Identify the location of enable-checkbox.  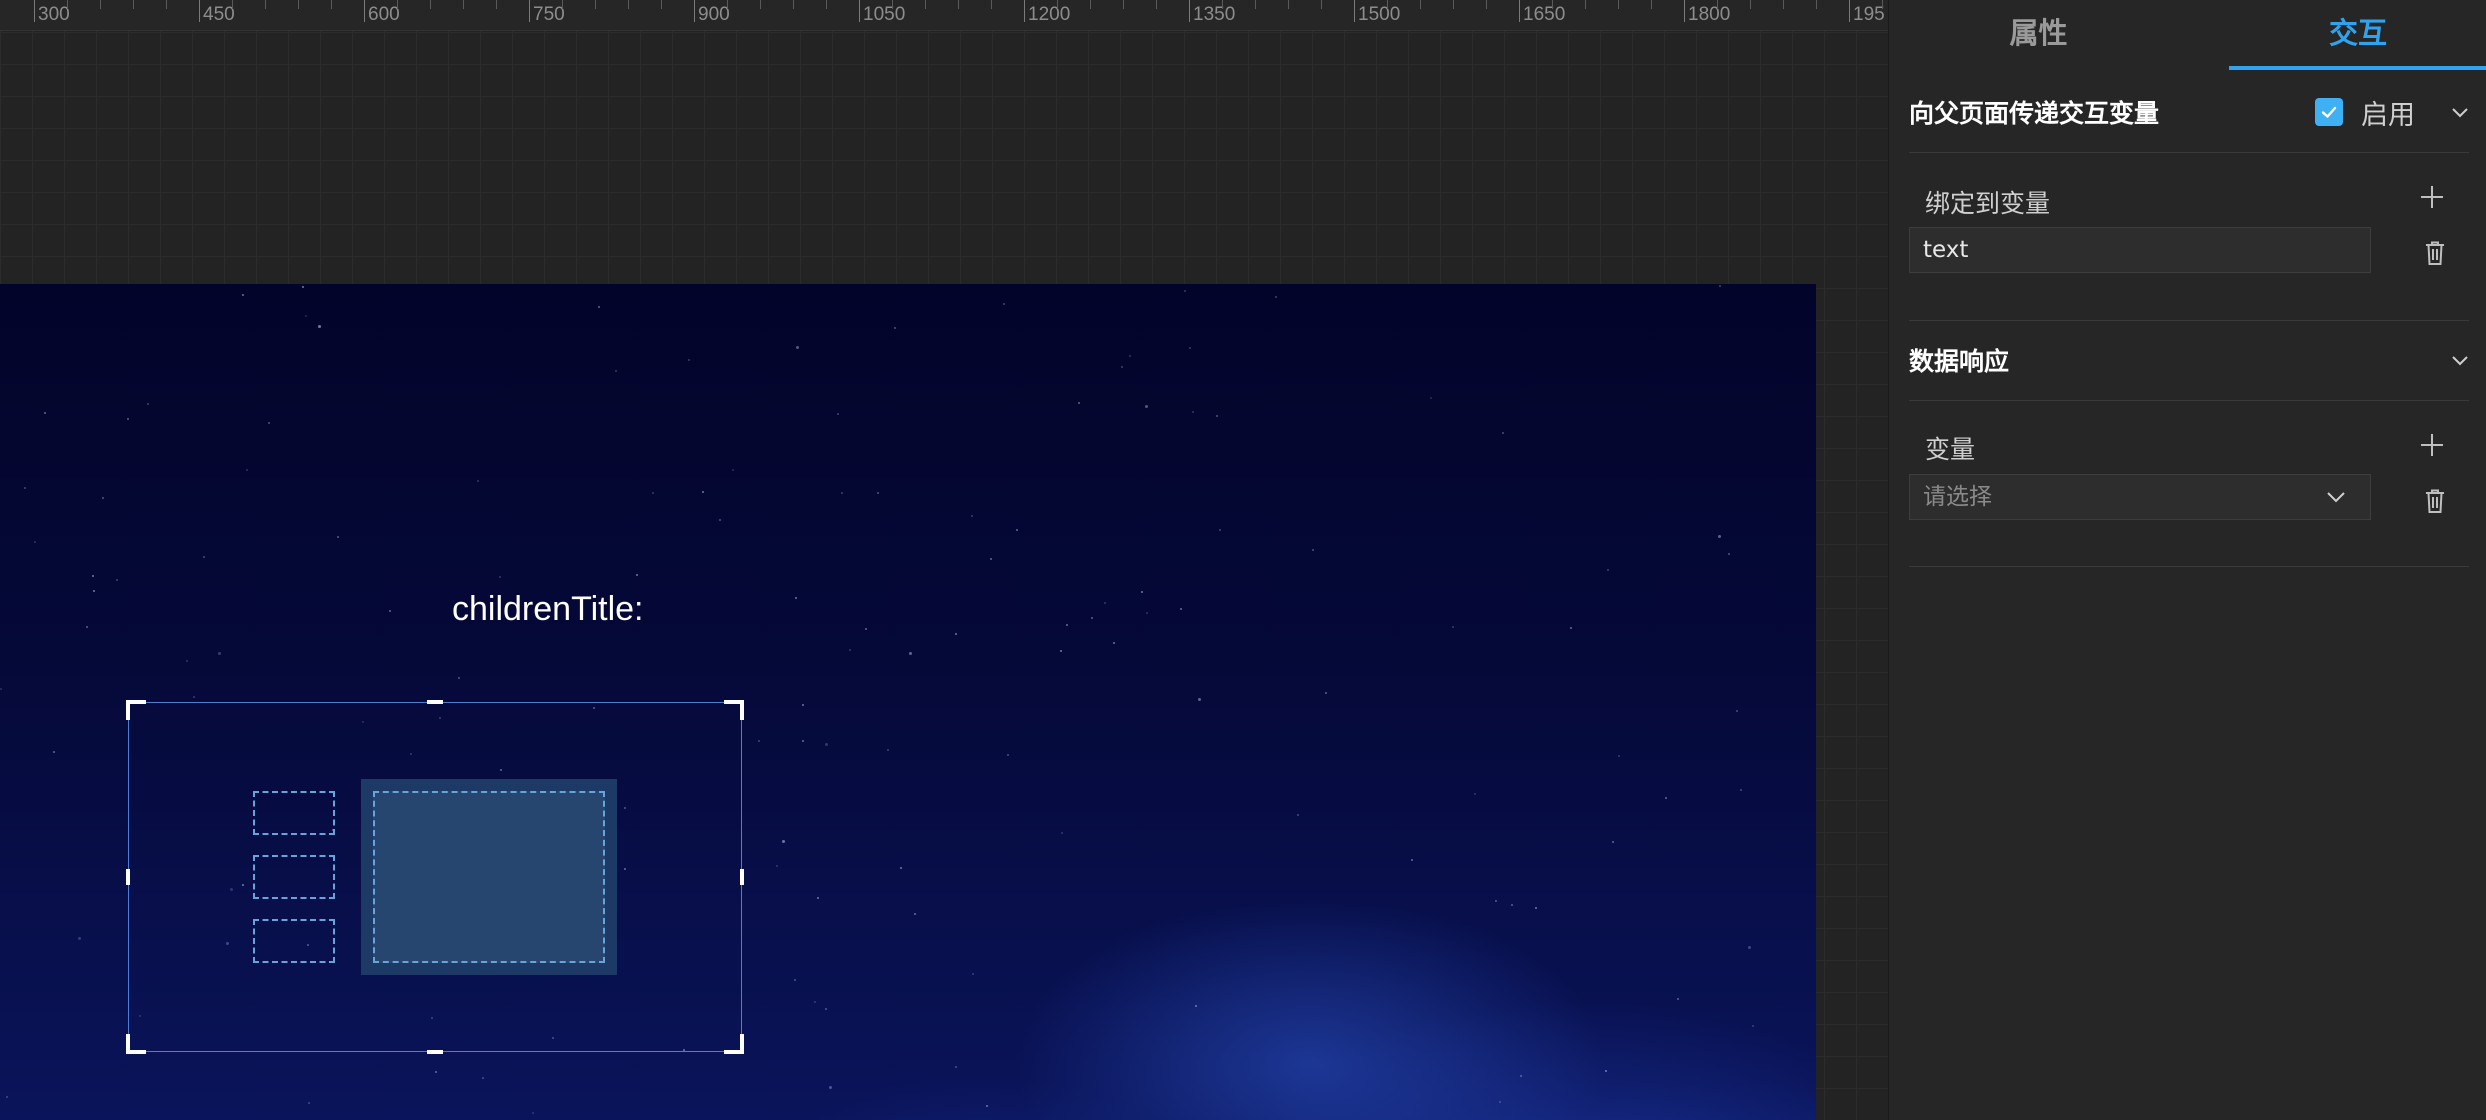
(2329, 112).